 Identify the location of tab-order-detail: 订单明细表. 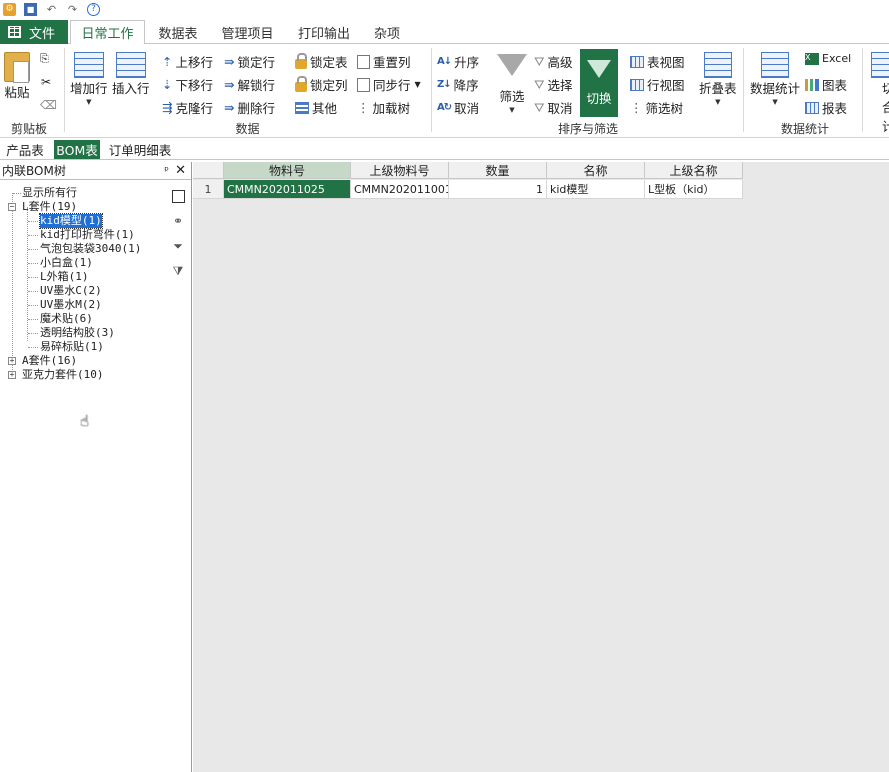
(140, 149).